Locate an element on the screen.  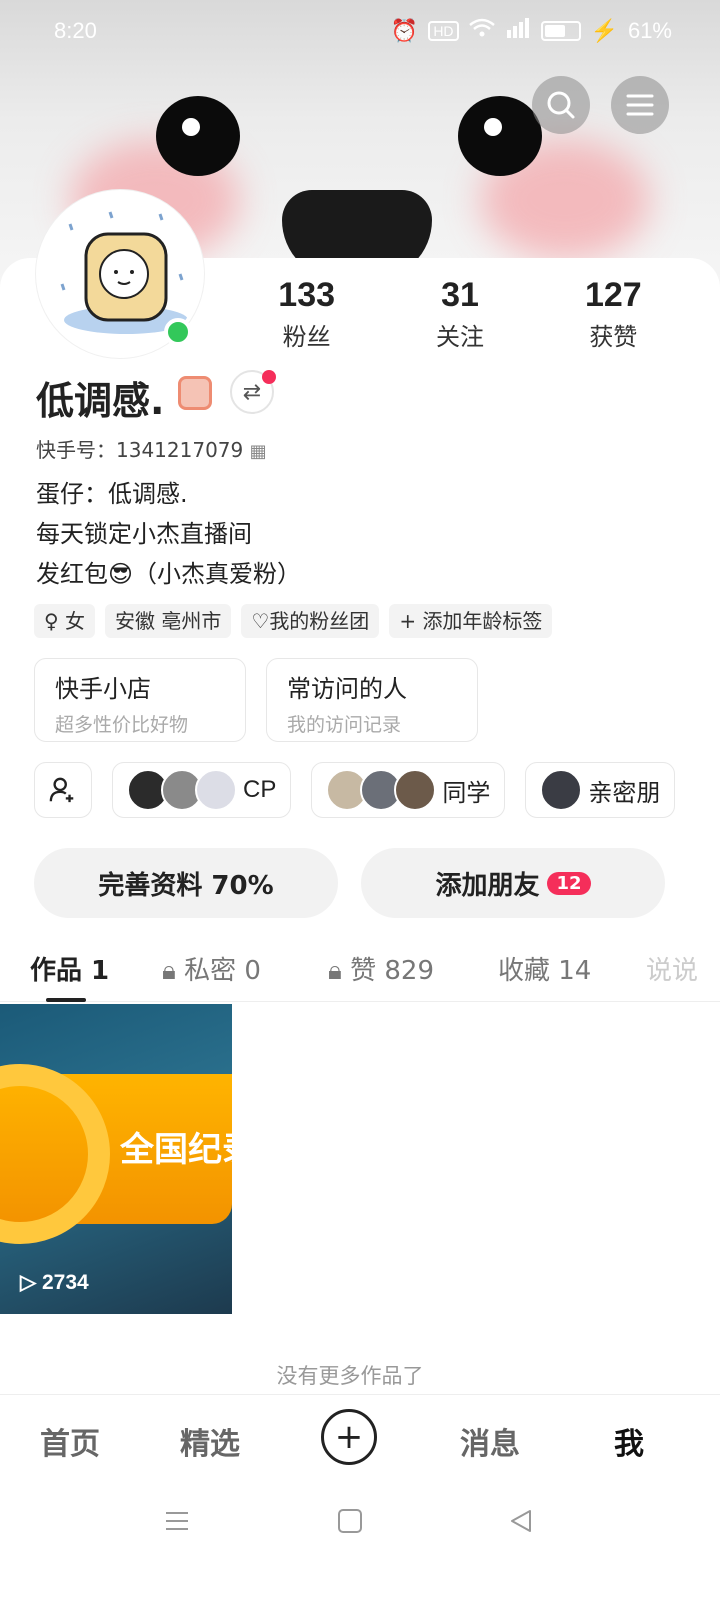
status-icons: ⏰ HD ⚡ 61% is located at coordinates (531, 31).